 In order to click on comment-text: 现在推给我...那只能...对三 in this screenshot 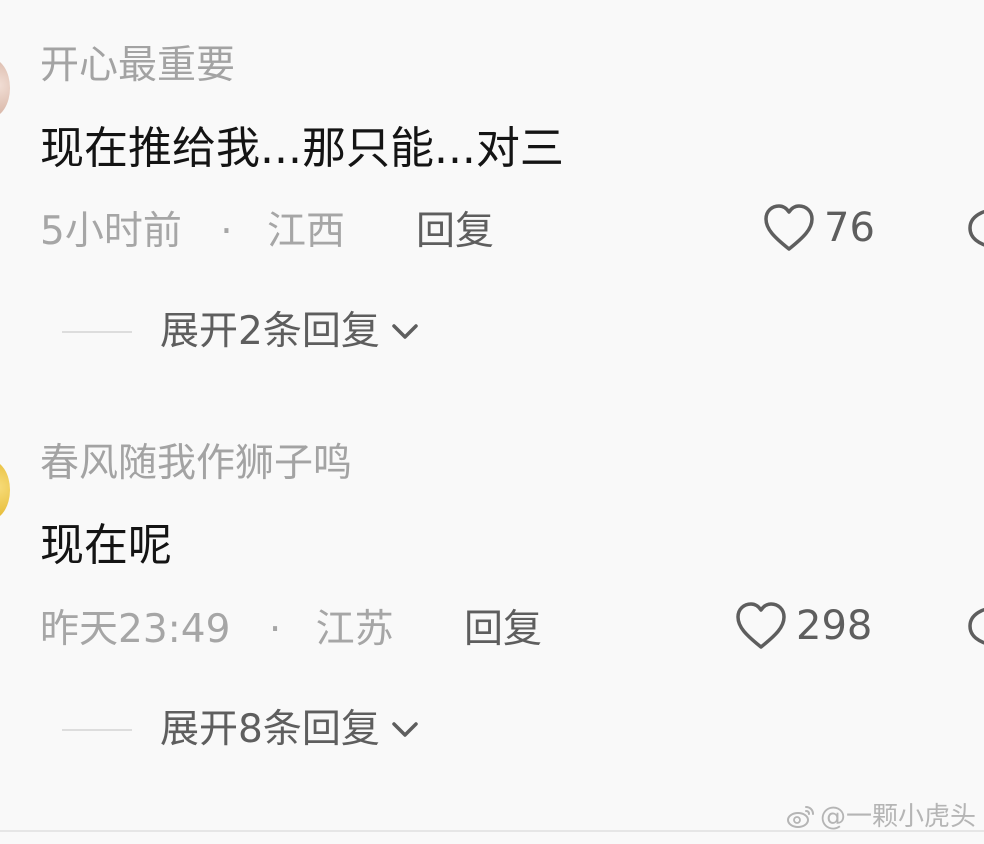, I will do `click(302, 148)`.